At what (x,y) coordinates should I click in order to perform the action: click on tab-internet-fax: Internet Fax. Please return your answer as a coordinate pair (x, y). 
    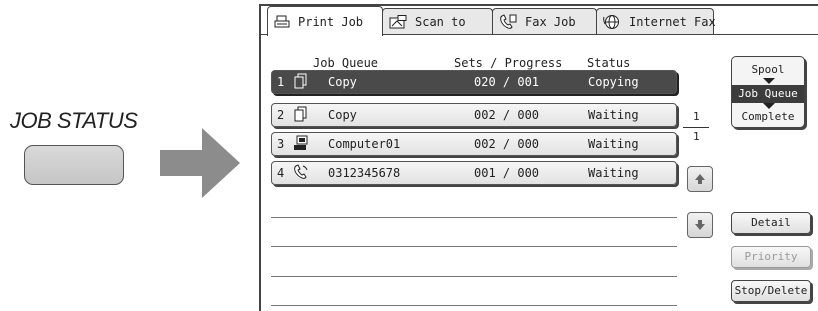
    Looking at the image, I should click on (656, 21).